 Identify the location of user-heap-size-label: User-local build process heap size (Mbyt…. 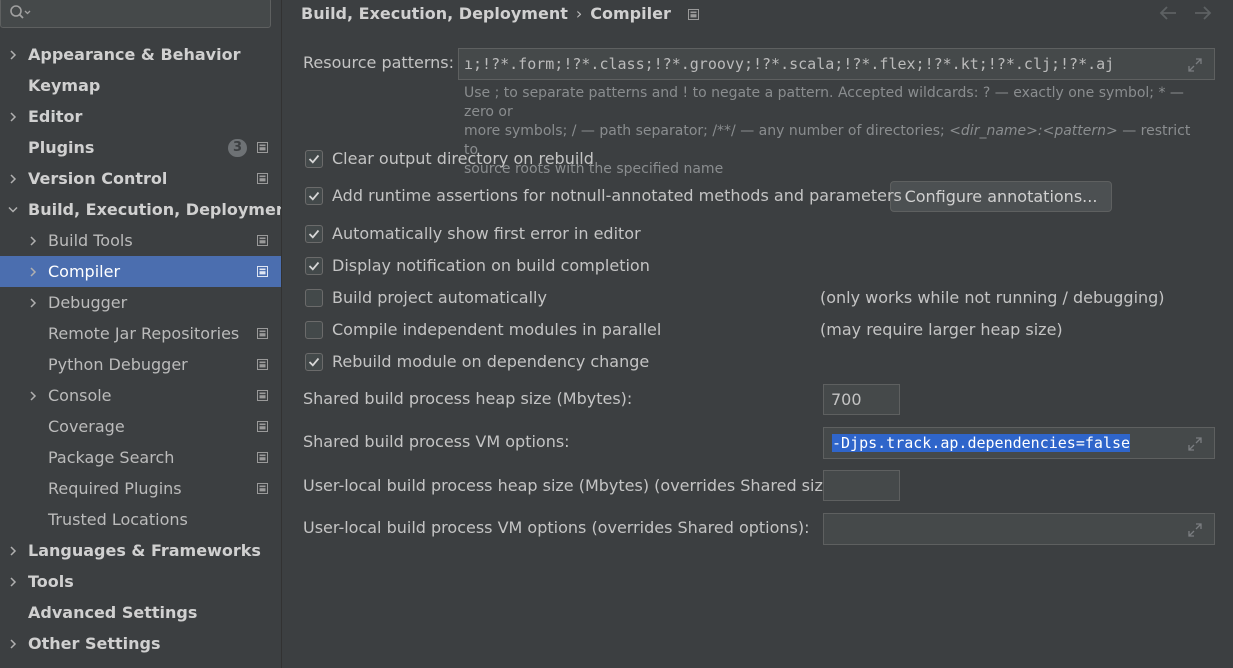
(574, 485).